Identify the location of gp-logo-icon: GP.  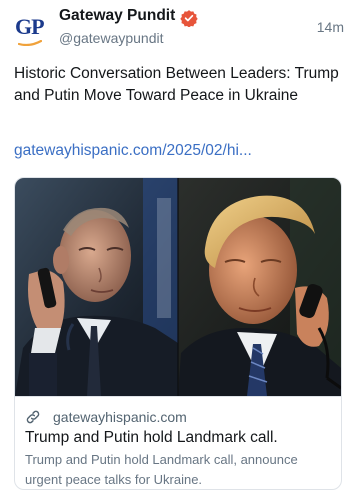
(30, 26).